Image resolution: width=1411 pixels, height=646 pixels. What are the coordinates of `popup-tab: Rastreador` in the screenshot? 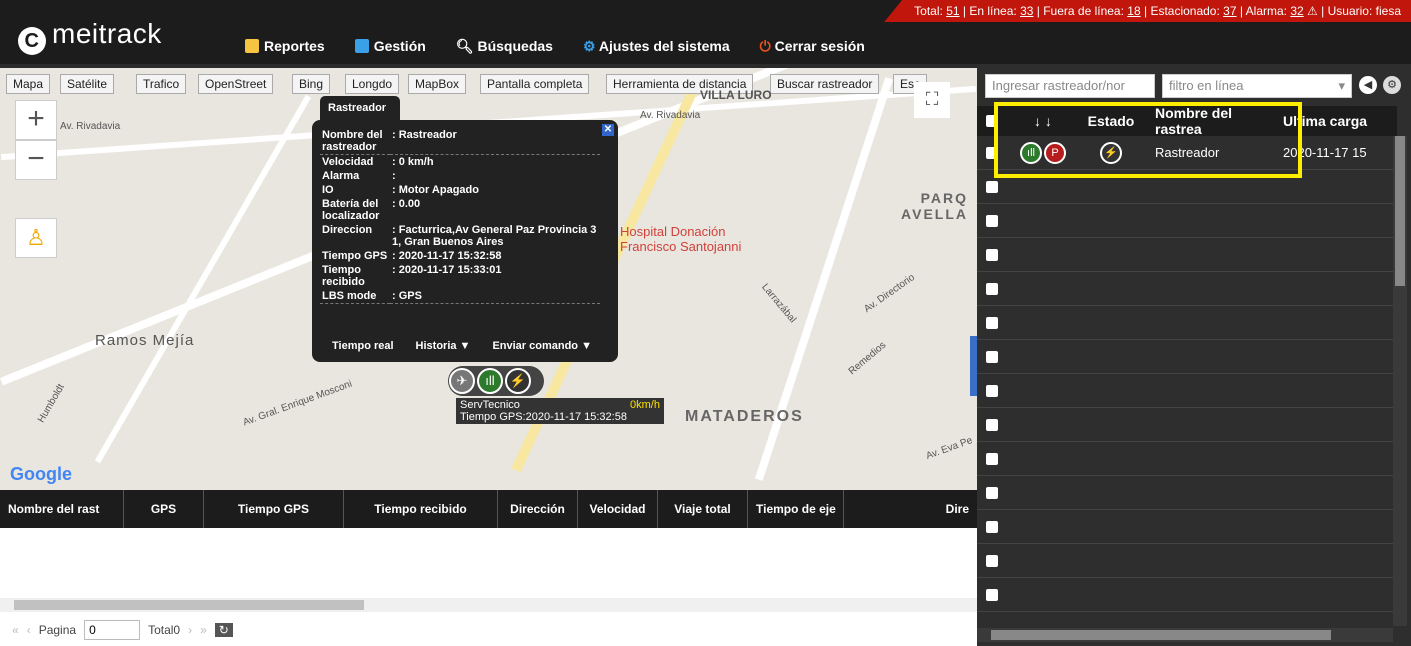 It's located at (360, 108).